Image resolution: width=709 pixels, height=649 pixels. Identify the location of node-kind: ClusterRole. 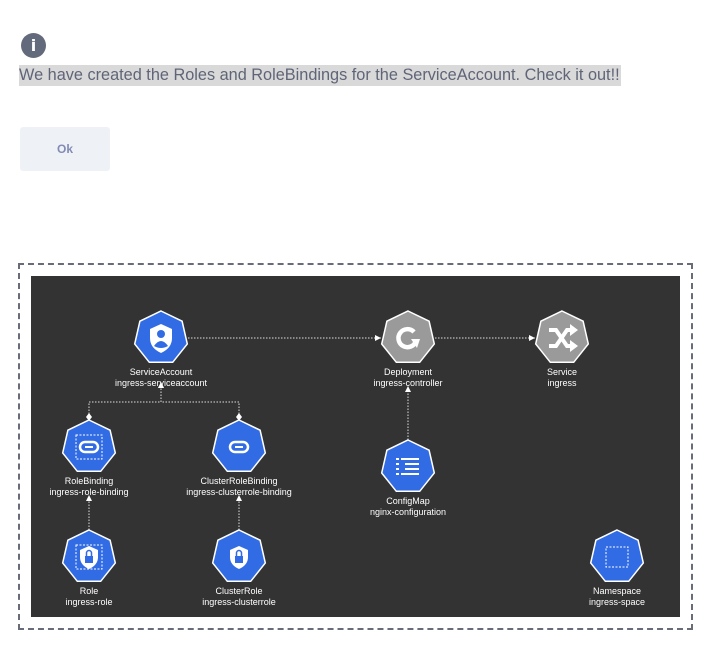
(238, 591).